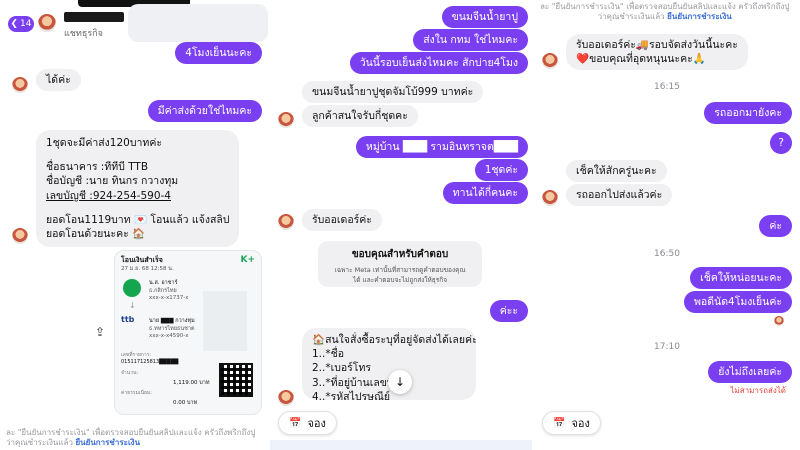 This screenshot has height=450, width=800. Describe the element at coordinates (163, 291) in the screenshot. I see `slip-from-bank: ธ.กสิกรไทย` at that location.